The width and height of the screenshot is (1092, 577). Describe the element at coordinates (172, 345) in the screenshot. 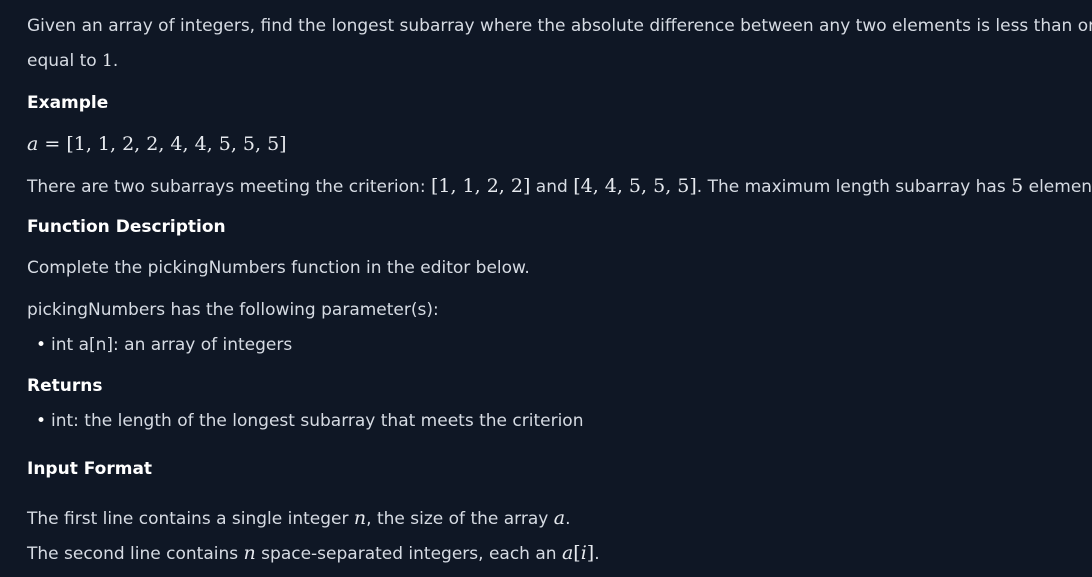

I see `param-text: int a[n]: an array of integers` at that location.